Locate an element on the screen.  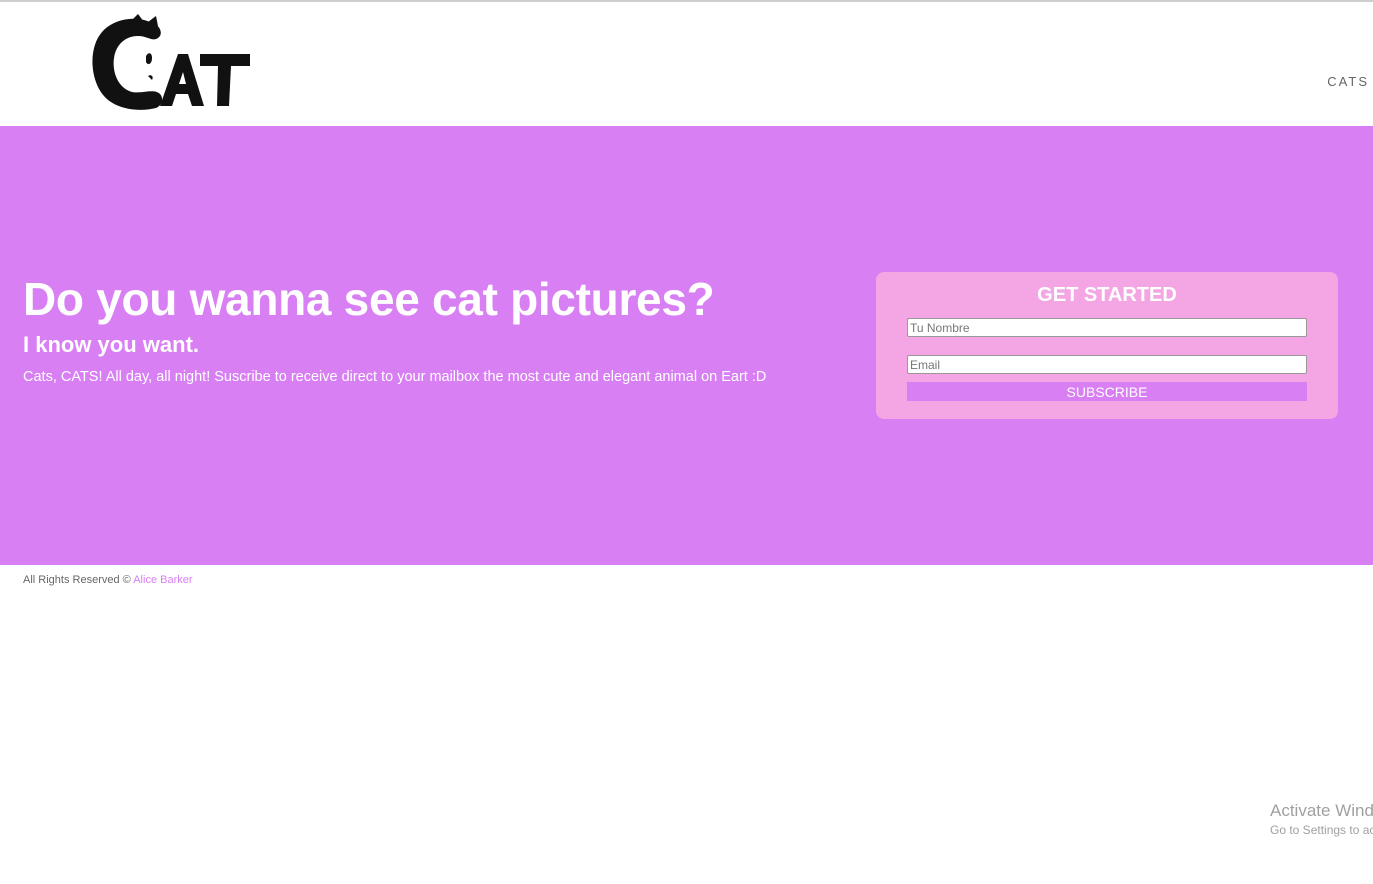
watermark-subtitle: Go to Settings to activate Windows. is located at coordinates (1321, 830).